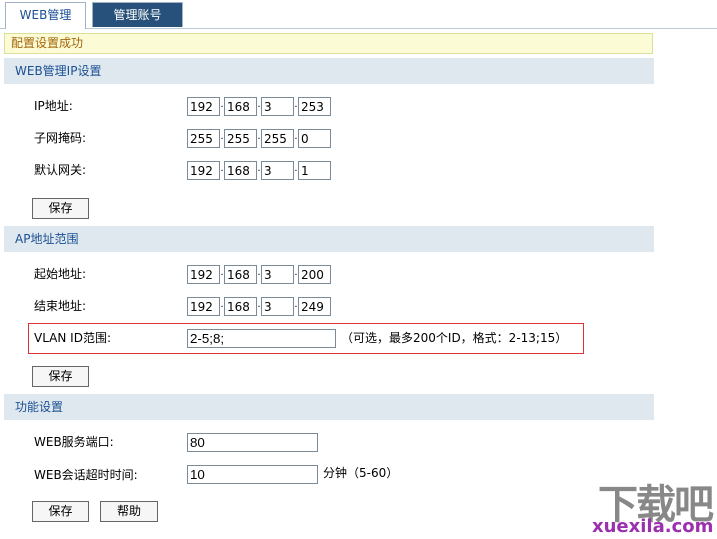 The width and height of the screenshot is (717, 539). What do you see at coordinates (328, 43) in the screenshot?
I see `success-notice: 配置设置成功` at bounding box center [328, 43].